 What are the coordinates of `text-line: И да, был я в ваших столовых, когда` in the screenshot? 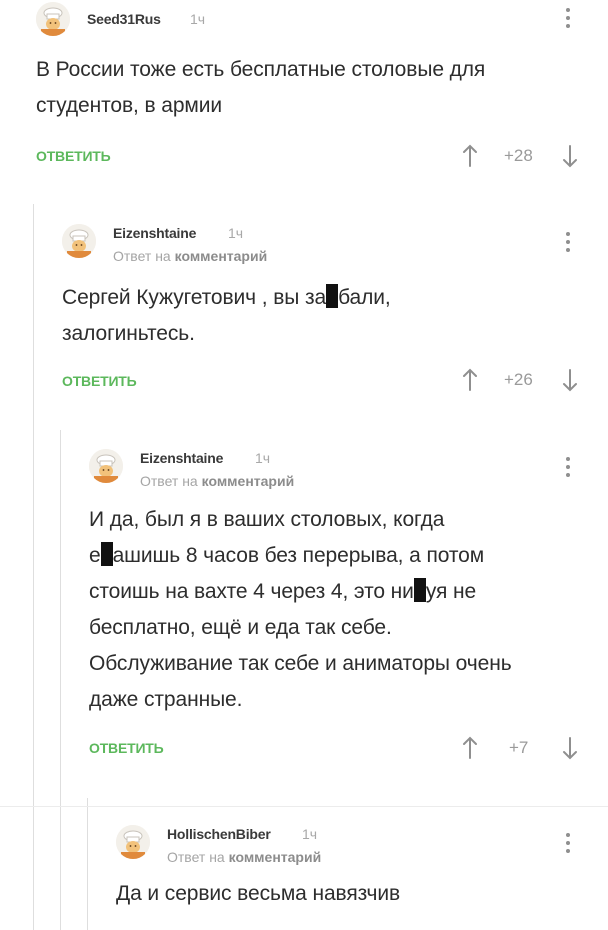 It's located at (267, 519).